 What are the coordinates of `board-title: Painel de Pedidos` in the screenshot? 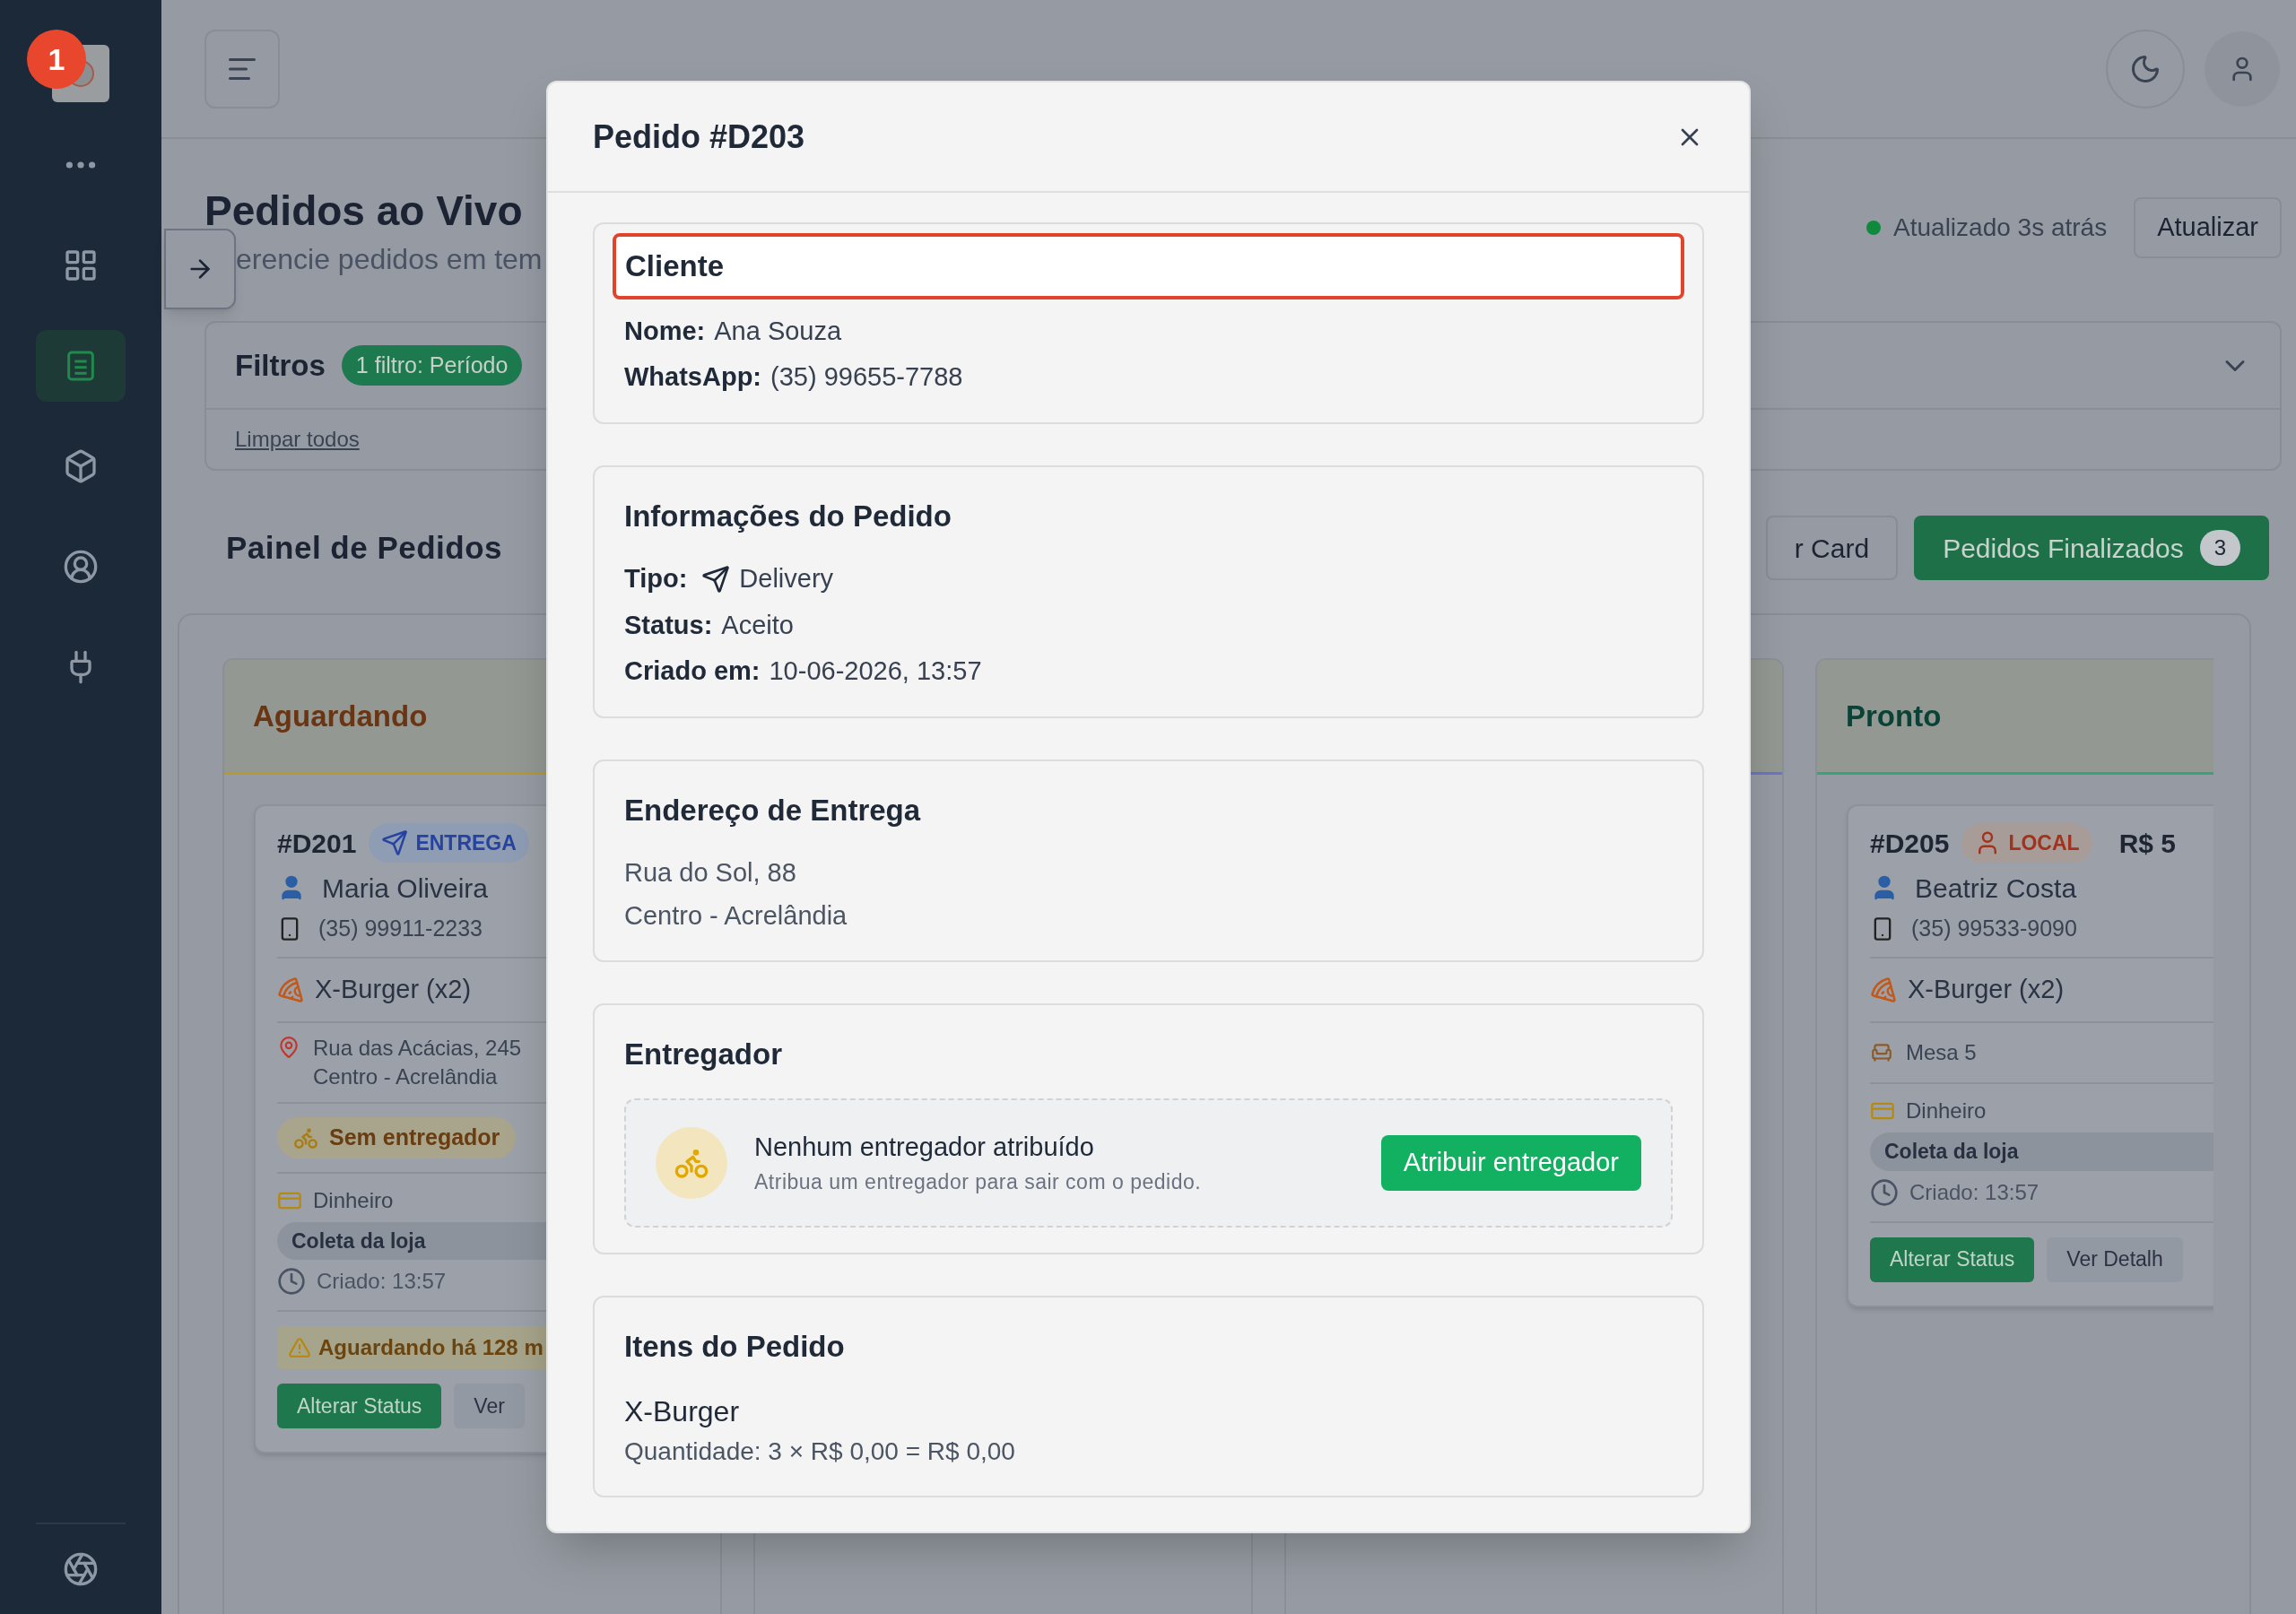 It's located at (364, 547).